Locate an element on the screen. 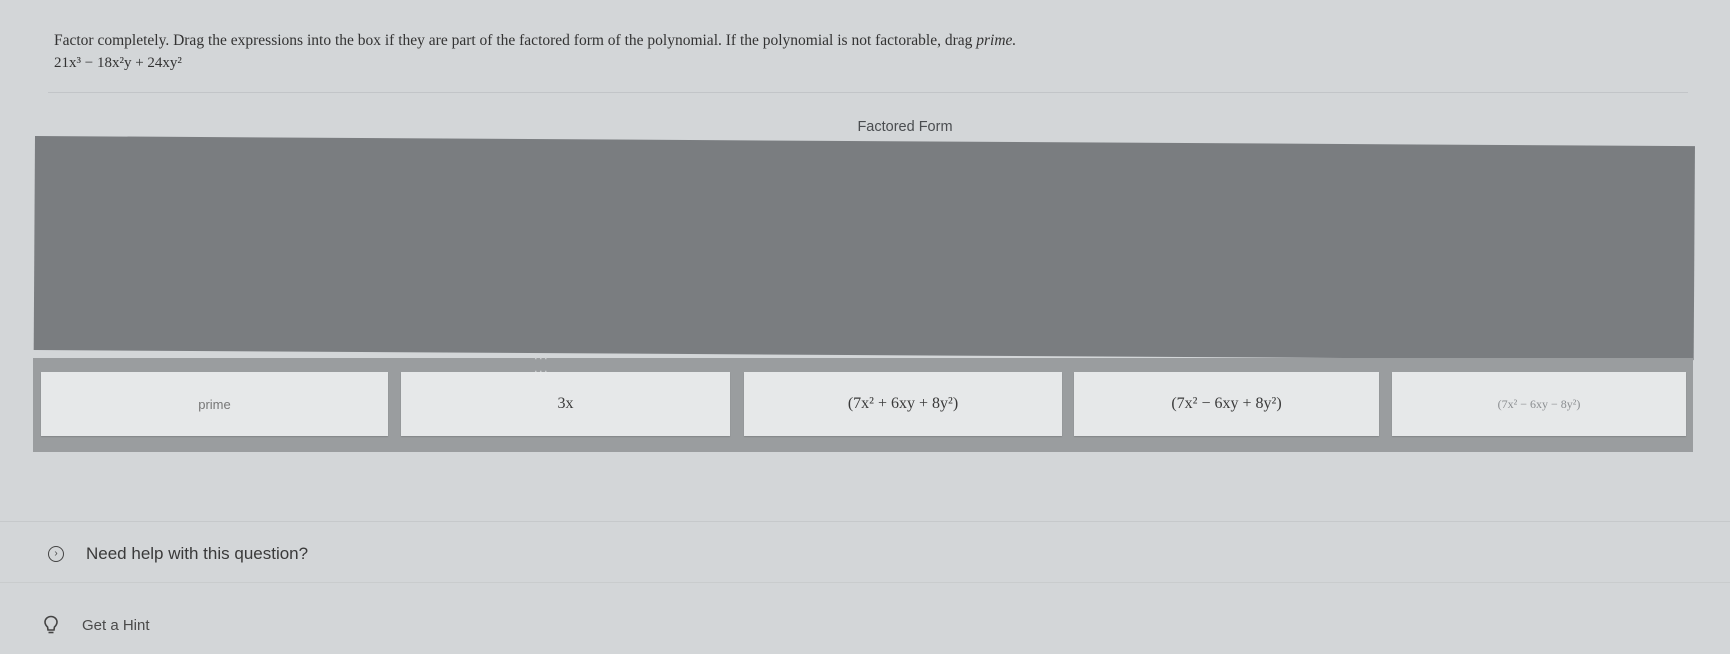 This screenshot has height=654, width=1730. factored-form-title: Factored Form is located at coordinates (905, 127).